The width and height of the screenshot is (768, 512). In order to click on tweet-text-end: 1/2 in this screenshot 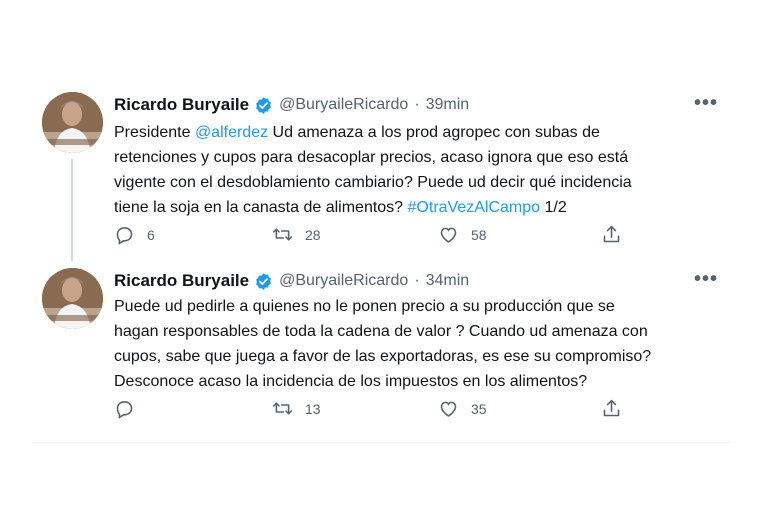, I will do `click(553, 207)`.